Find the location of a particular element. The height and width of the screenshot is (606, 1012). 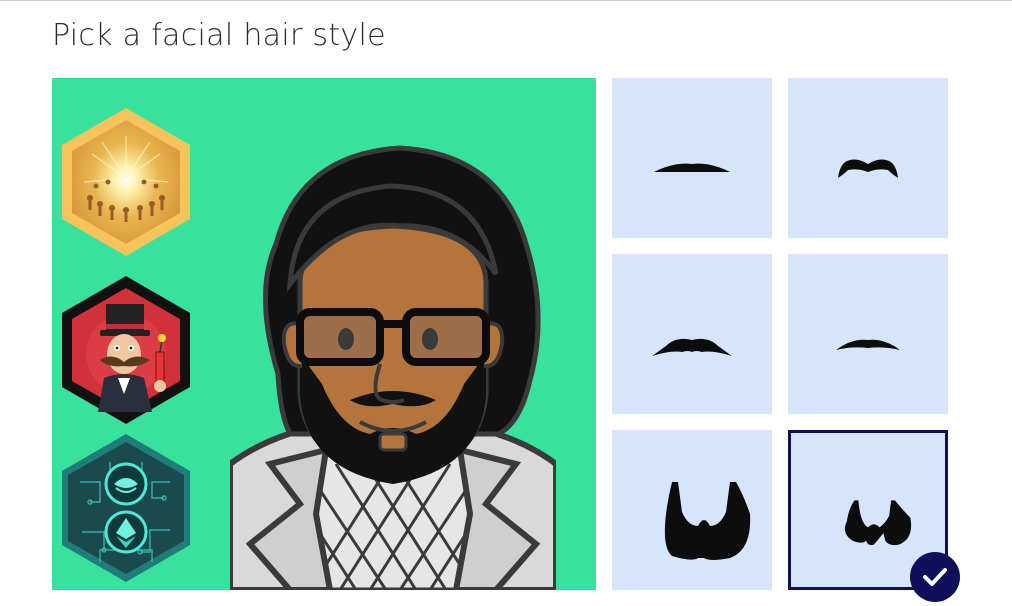

thin-mustache-icon is located at coordinates (692, 167).